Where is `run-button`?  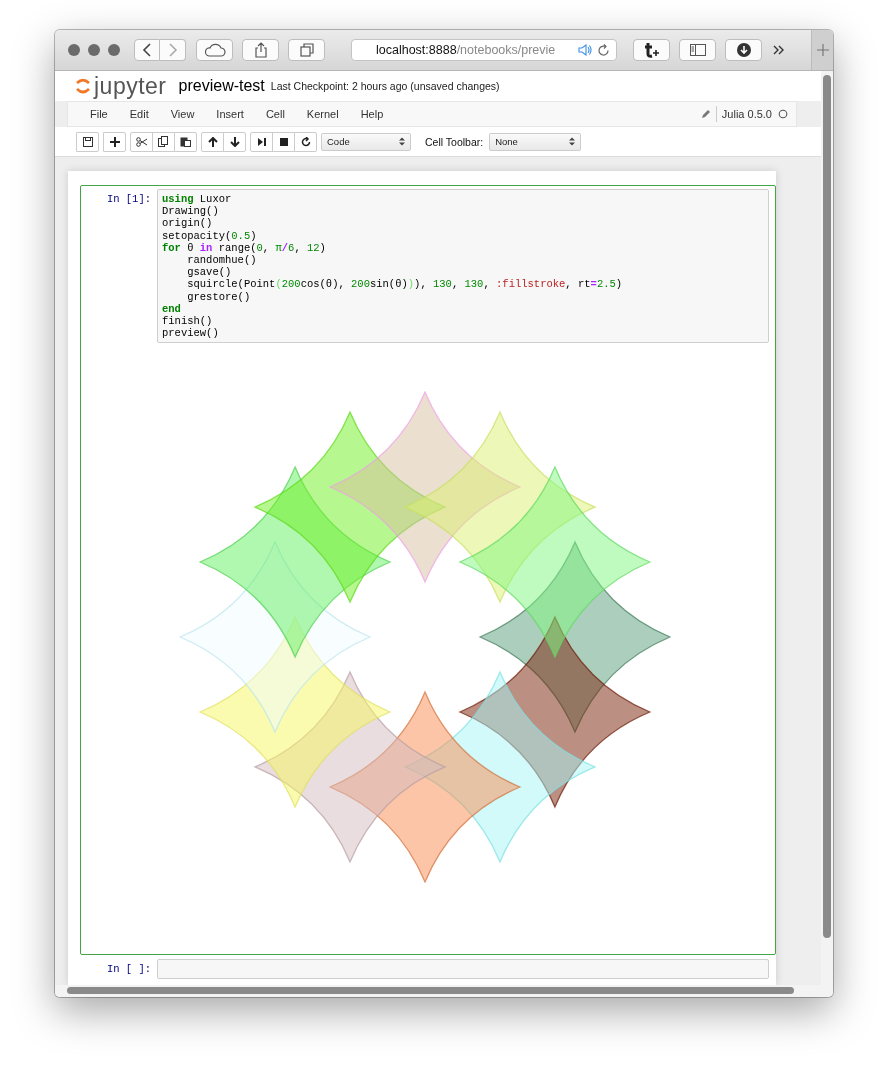 run-button is located at coordinates (261, 141).